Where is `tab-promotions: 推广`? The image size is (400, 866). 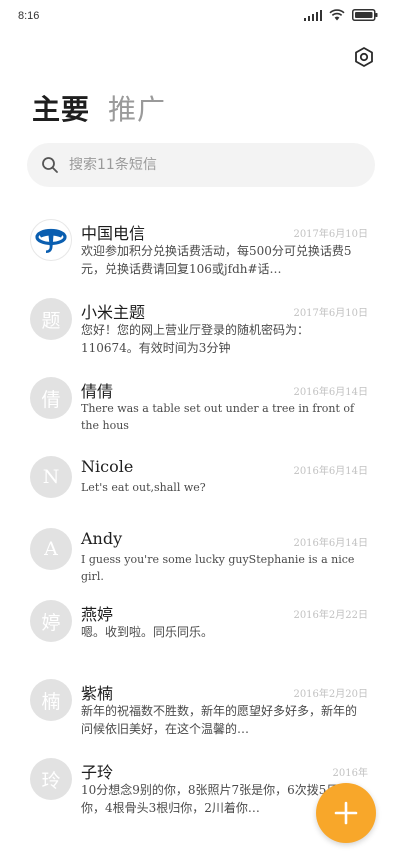 tab-promotions: 推广 is located at coordinates (137, 108).